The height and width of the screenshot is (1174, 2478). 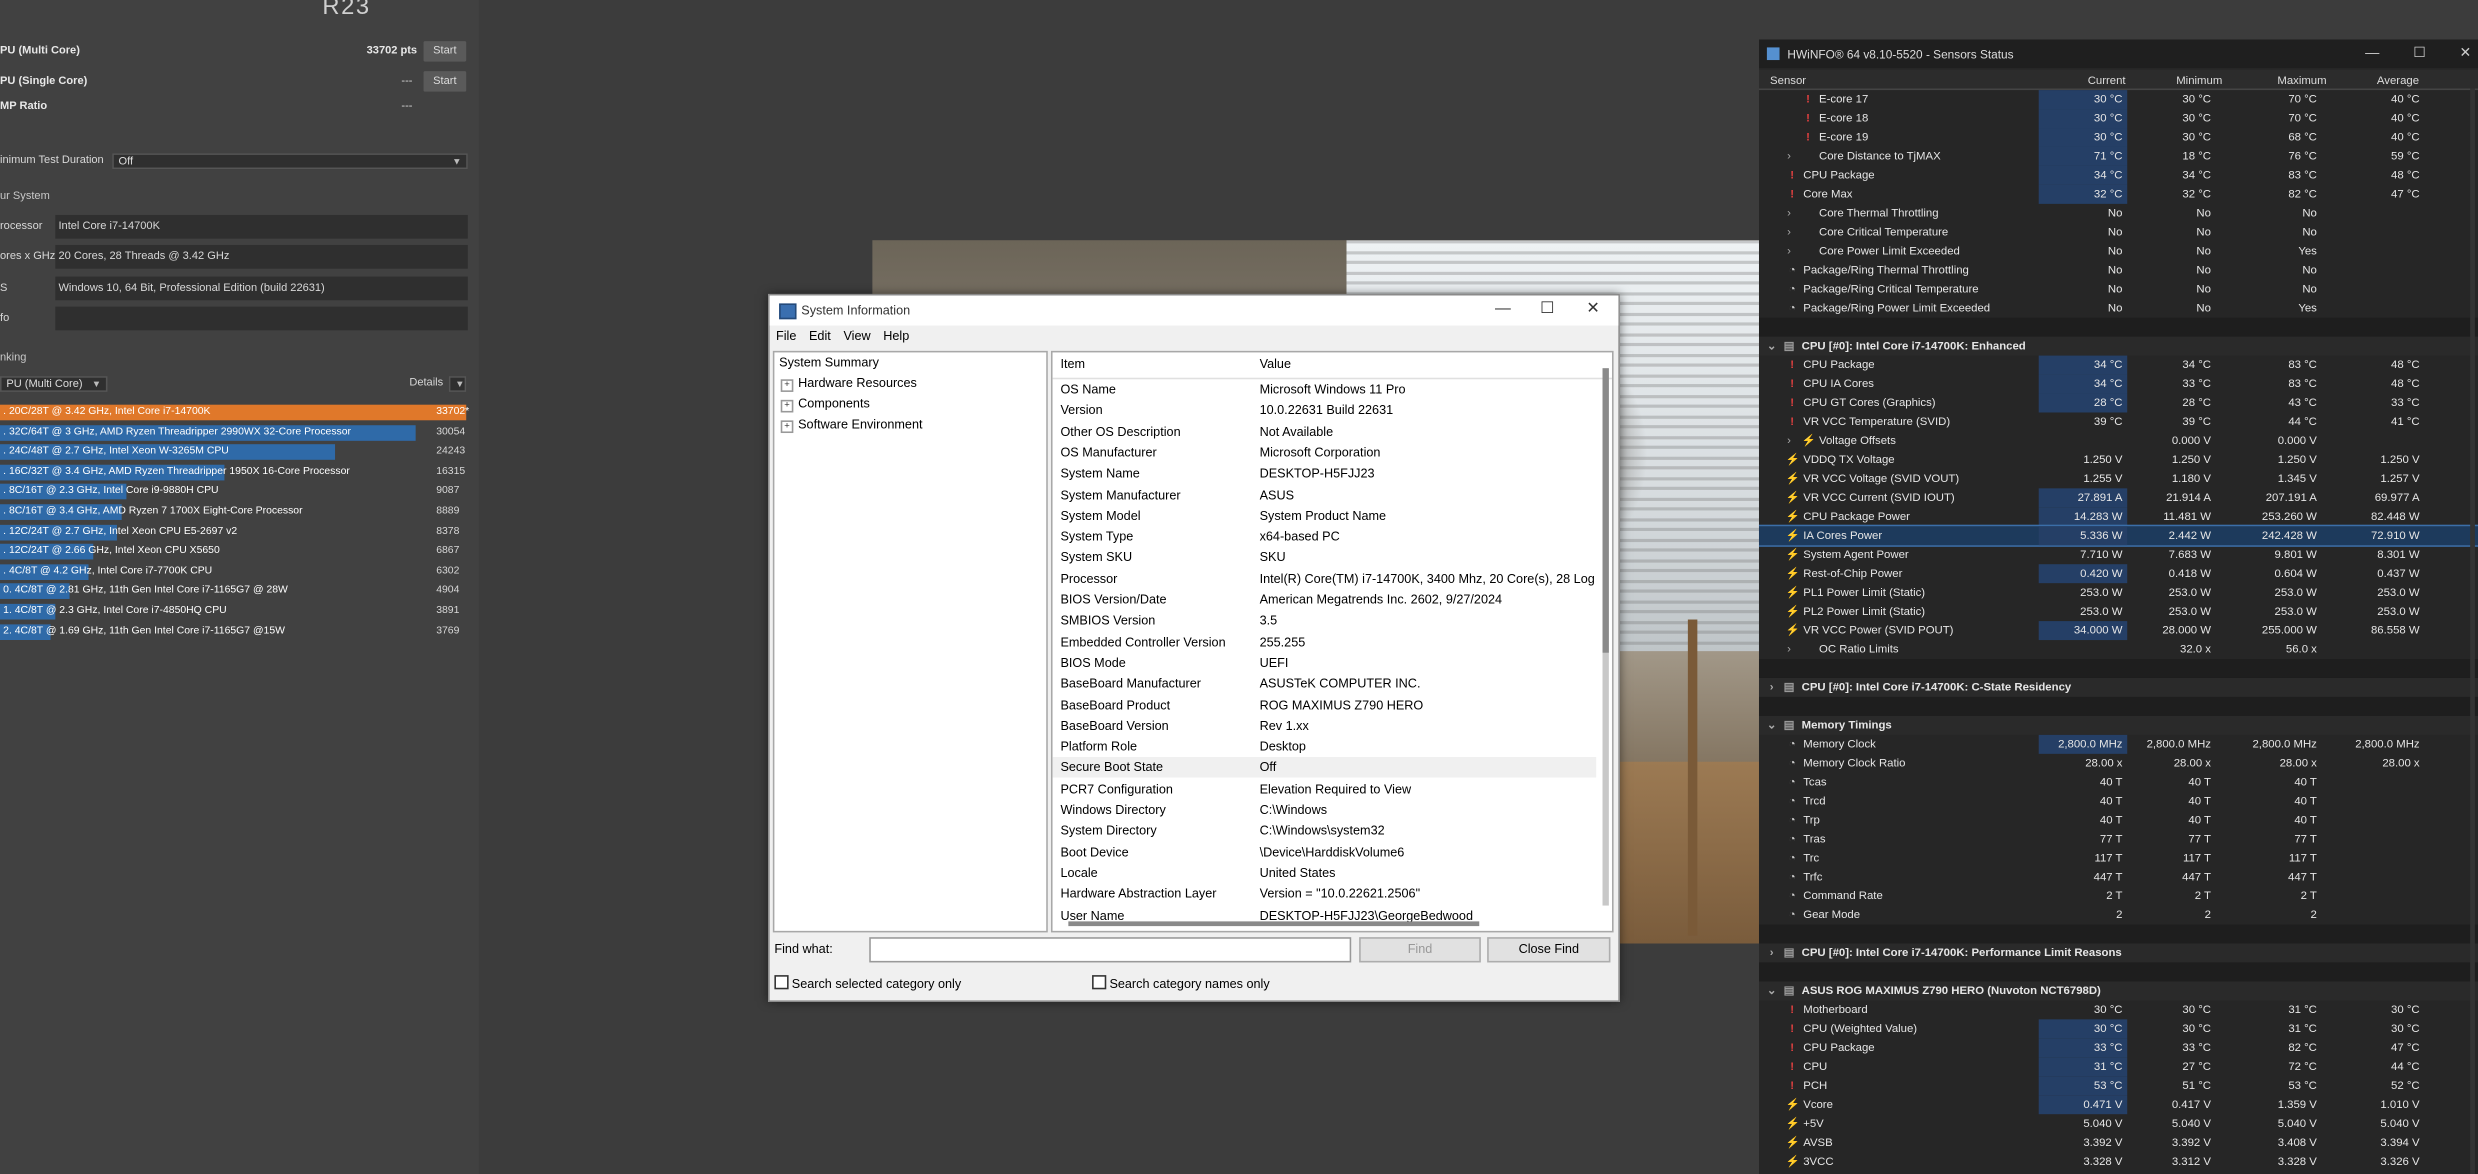 What do you see at coordinates (1194, 310) in the screenshot?
I see `title-bar: System Information — ☐ ✕` at bounding box center [1194, 310].